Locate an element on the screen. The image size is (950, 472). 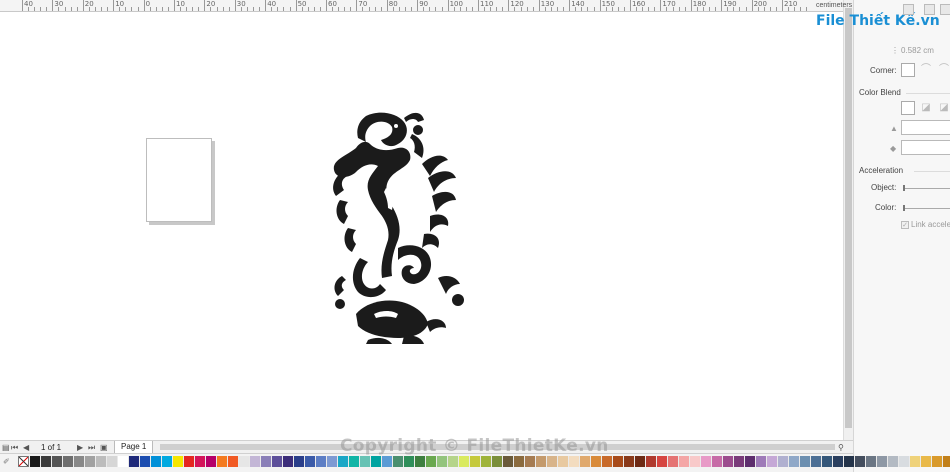
previous-page-icon: ◀ is located at coordinates (26, 447).